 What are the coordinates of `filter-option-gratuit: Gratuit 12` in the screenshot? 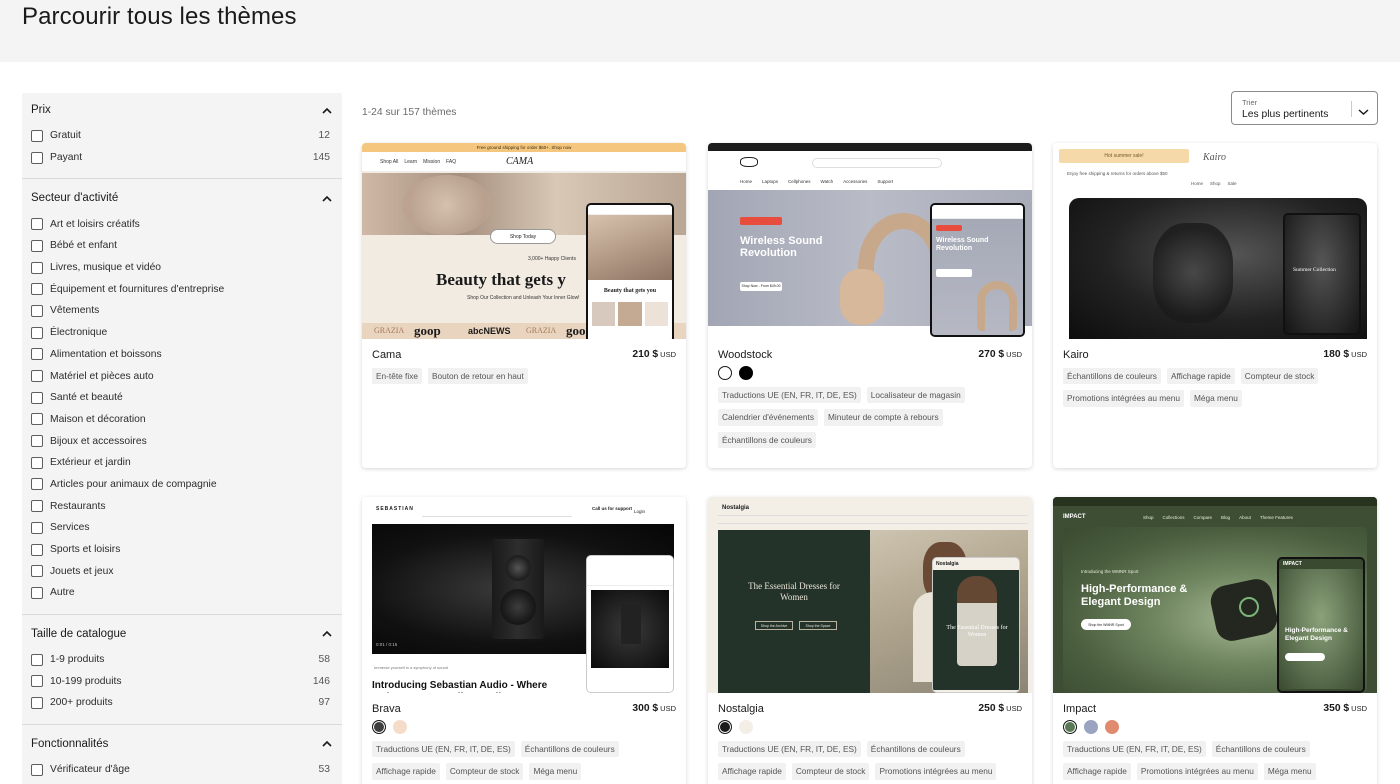 It's located at (182, 136).